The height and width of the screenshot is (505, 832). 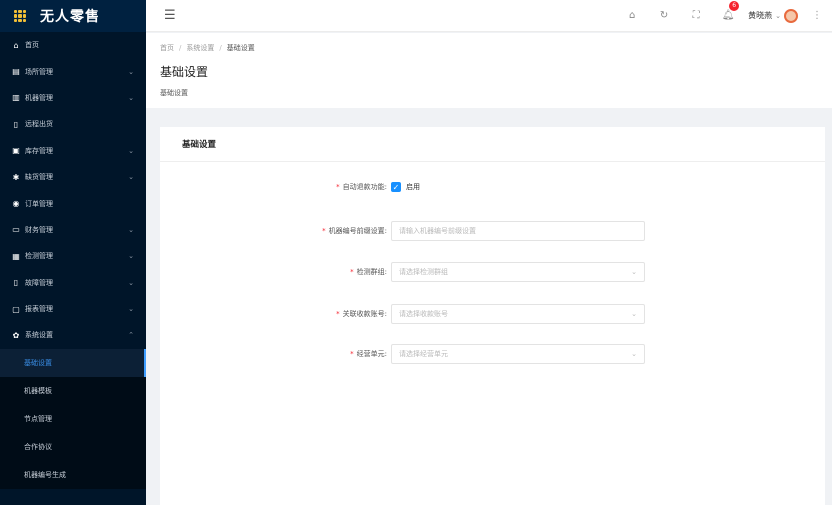 I want to click on sidebar-item-label: 远程出货, so click(x=39, y=124).